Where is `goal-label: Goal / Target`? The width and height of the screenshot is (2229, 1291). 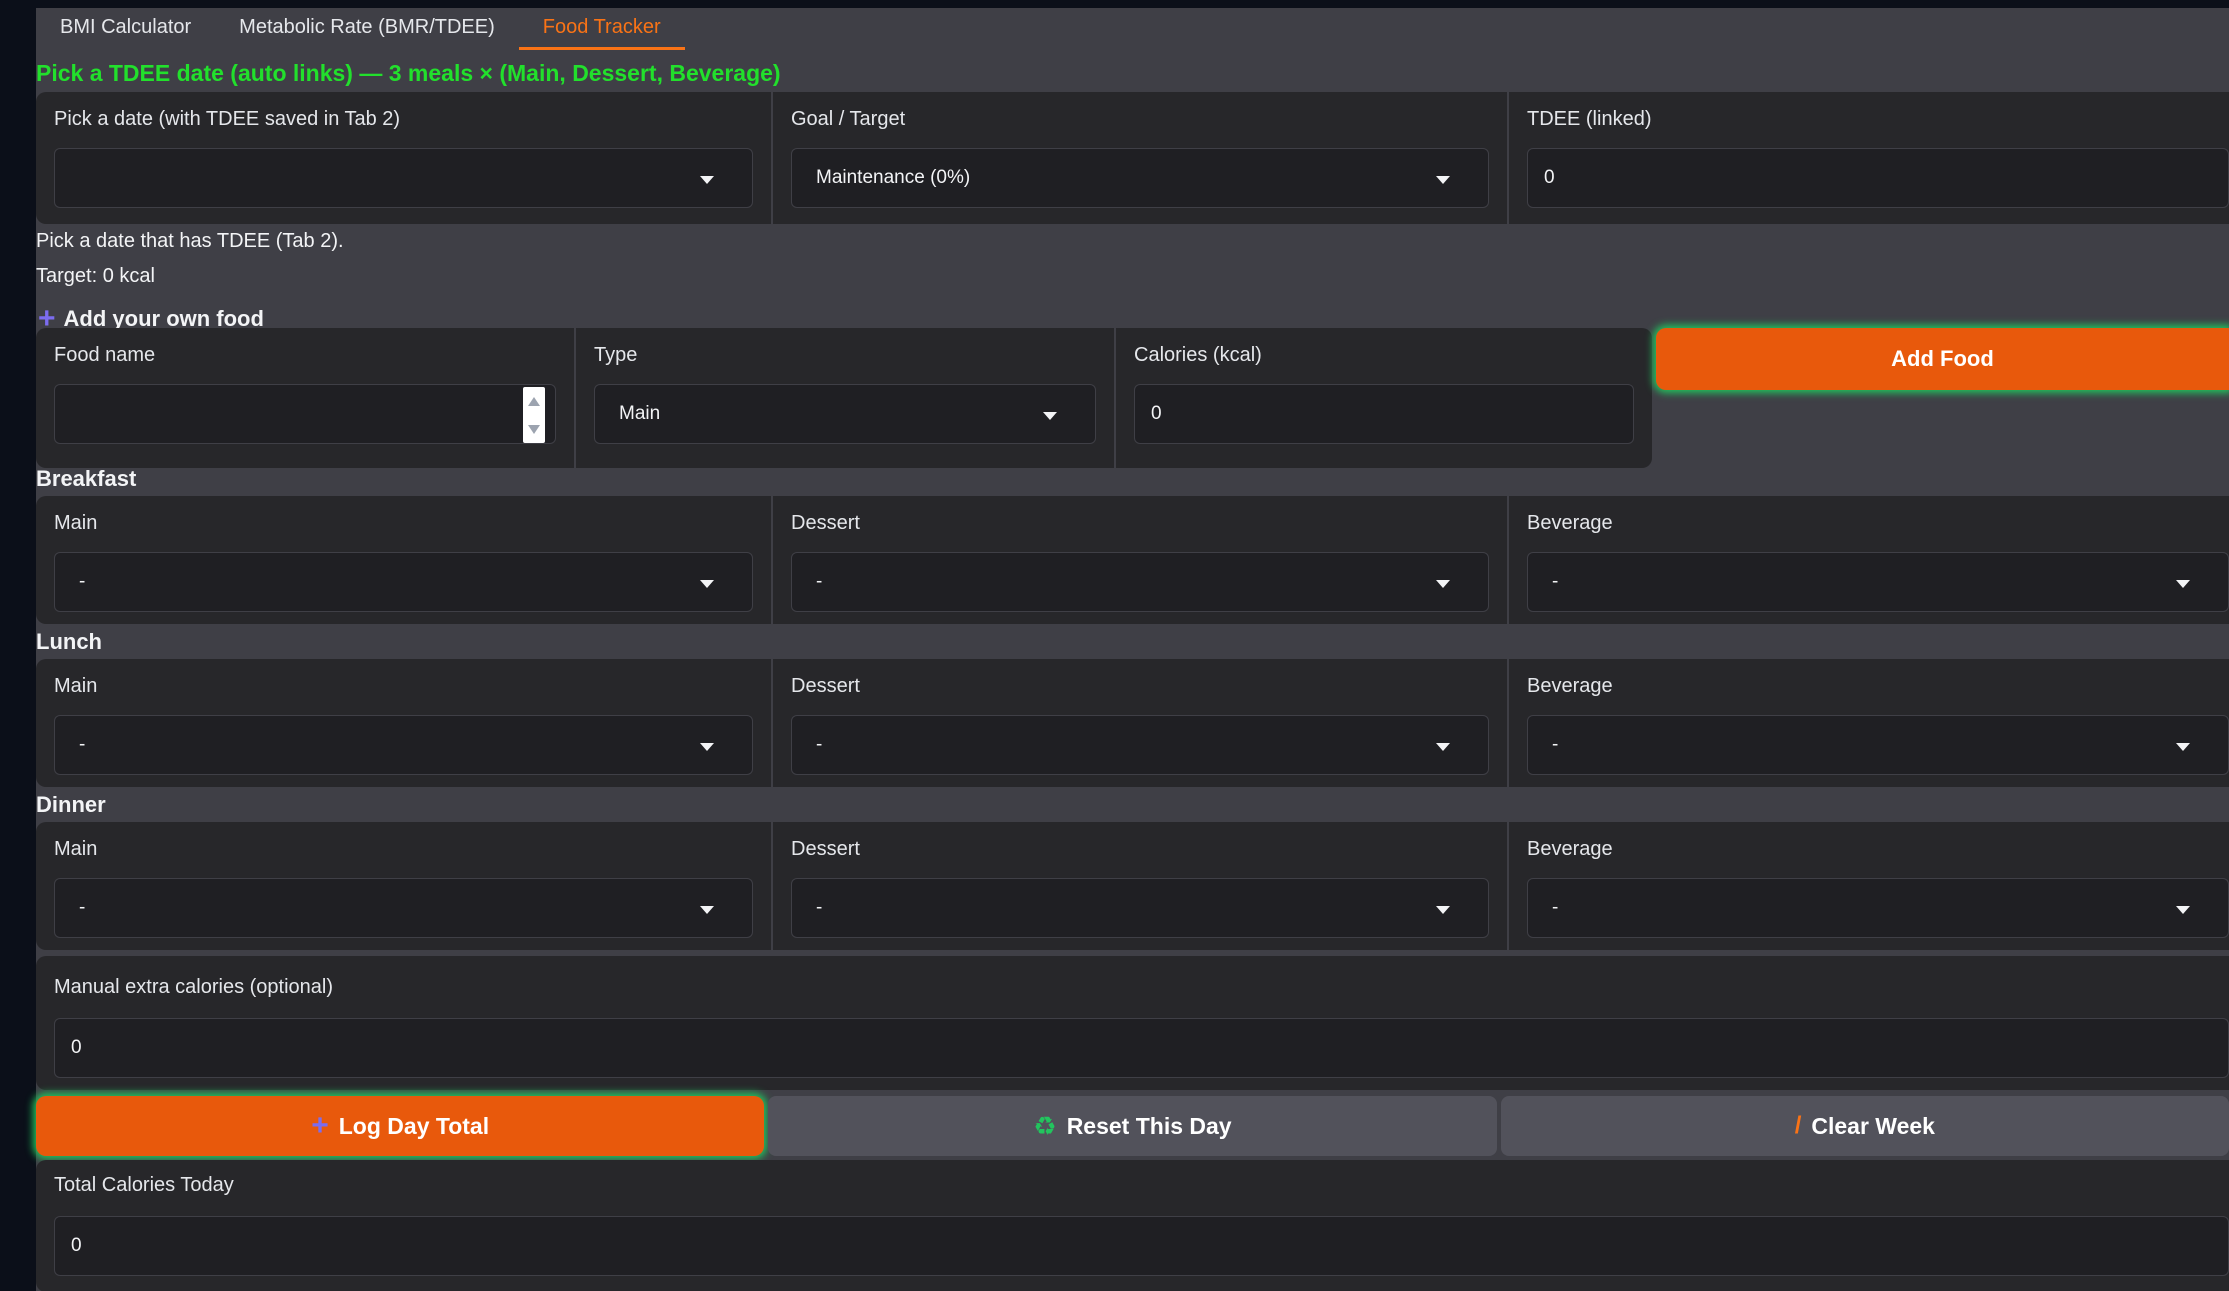
goal-label: Goal / Target is located at coordinates (848, 119).